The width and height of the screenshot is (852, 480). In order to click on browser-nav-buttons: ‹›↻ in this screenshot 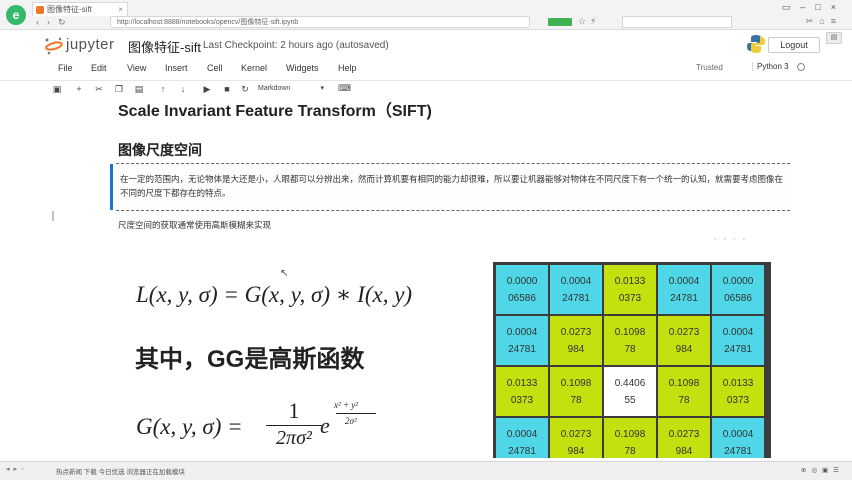, I will do `click(55, 22)`.